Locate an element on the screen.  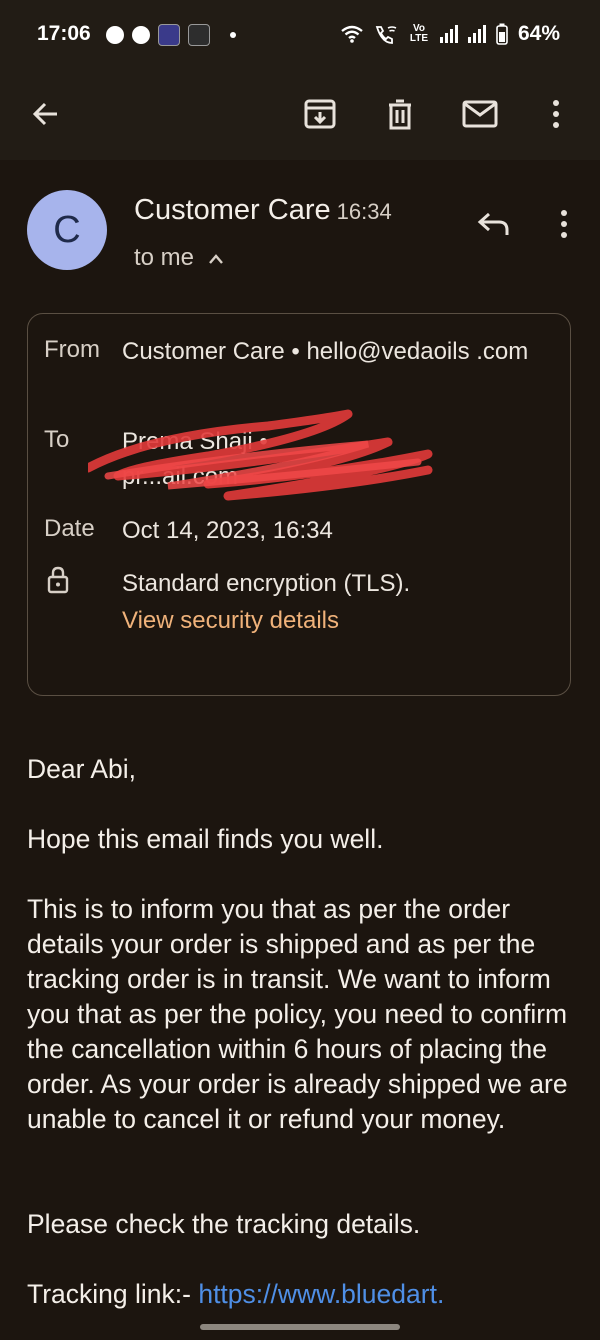
more-notifications-dot-icon is located at coordinates (233, 35).